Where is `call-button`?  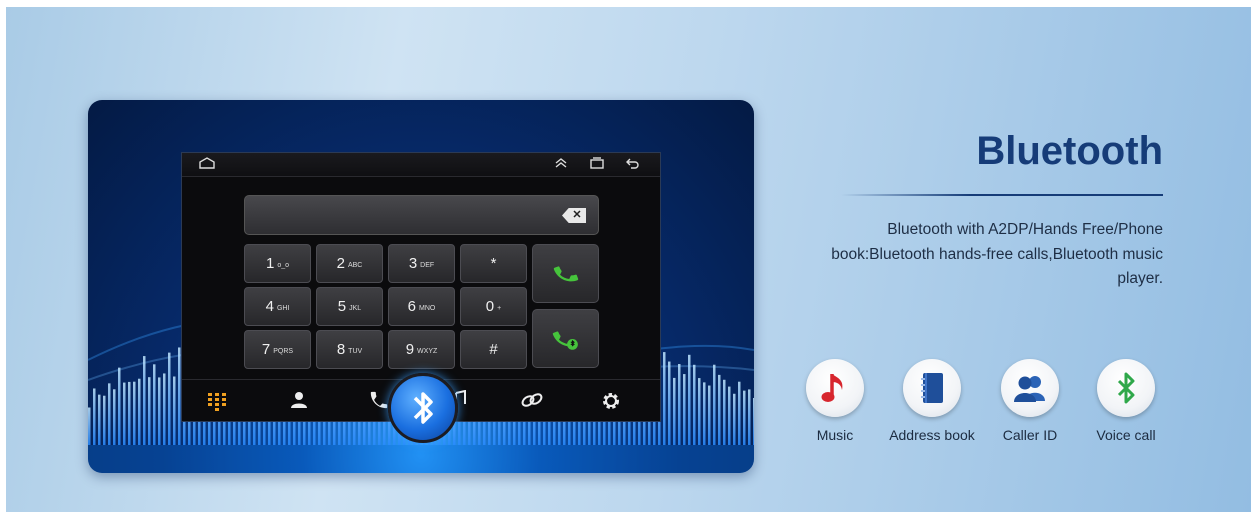
call-button is located at coordinates (565, 273).